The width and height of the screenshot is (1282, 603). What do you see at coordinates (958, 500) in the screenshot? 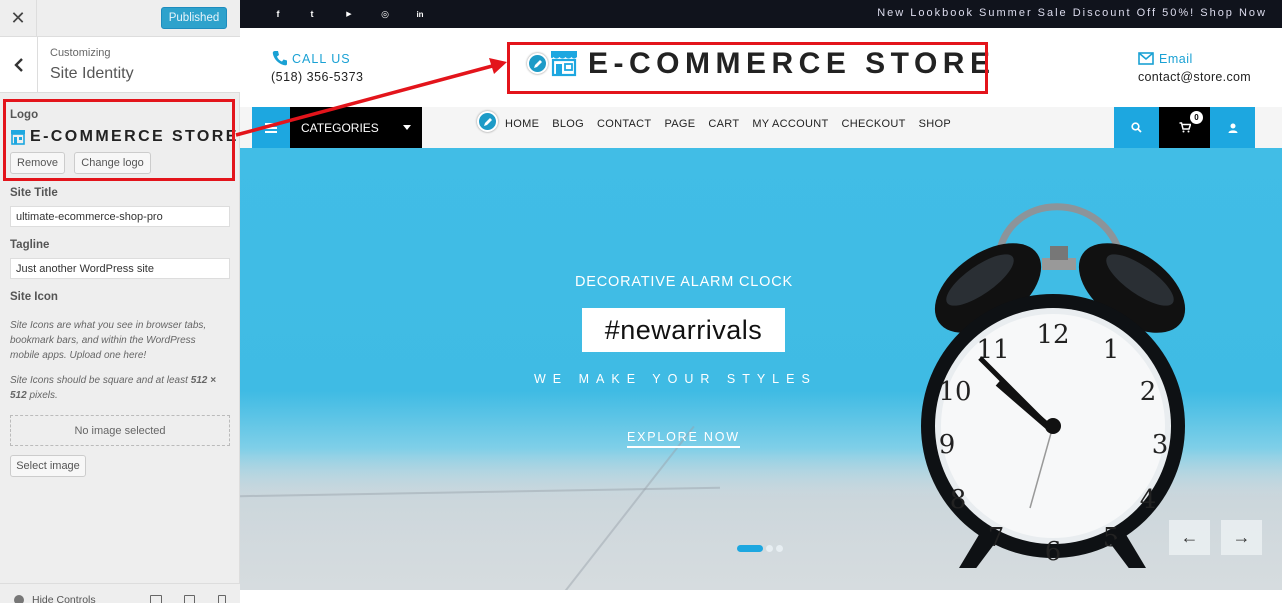
I see `svg-text: 8` at bounding box center [958, 500].